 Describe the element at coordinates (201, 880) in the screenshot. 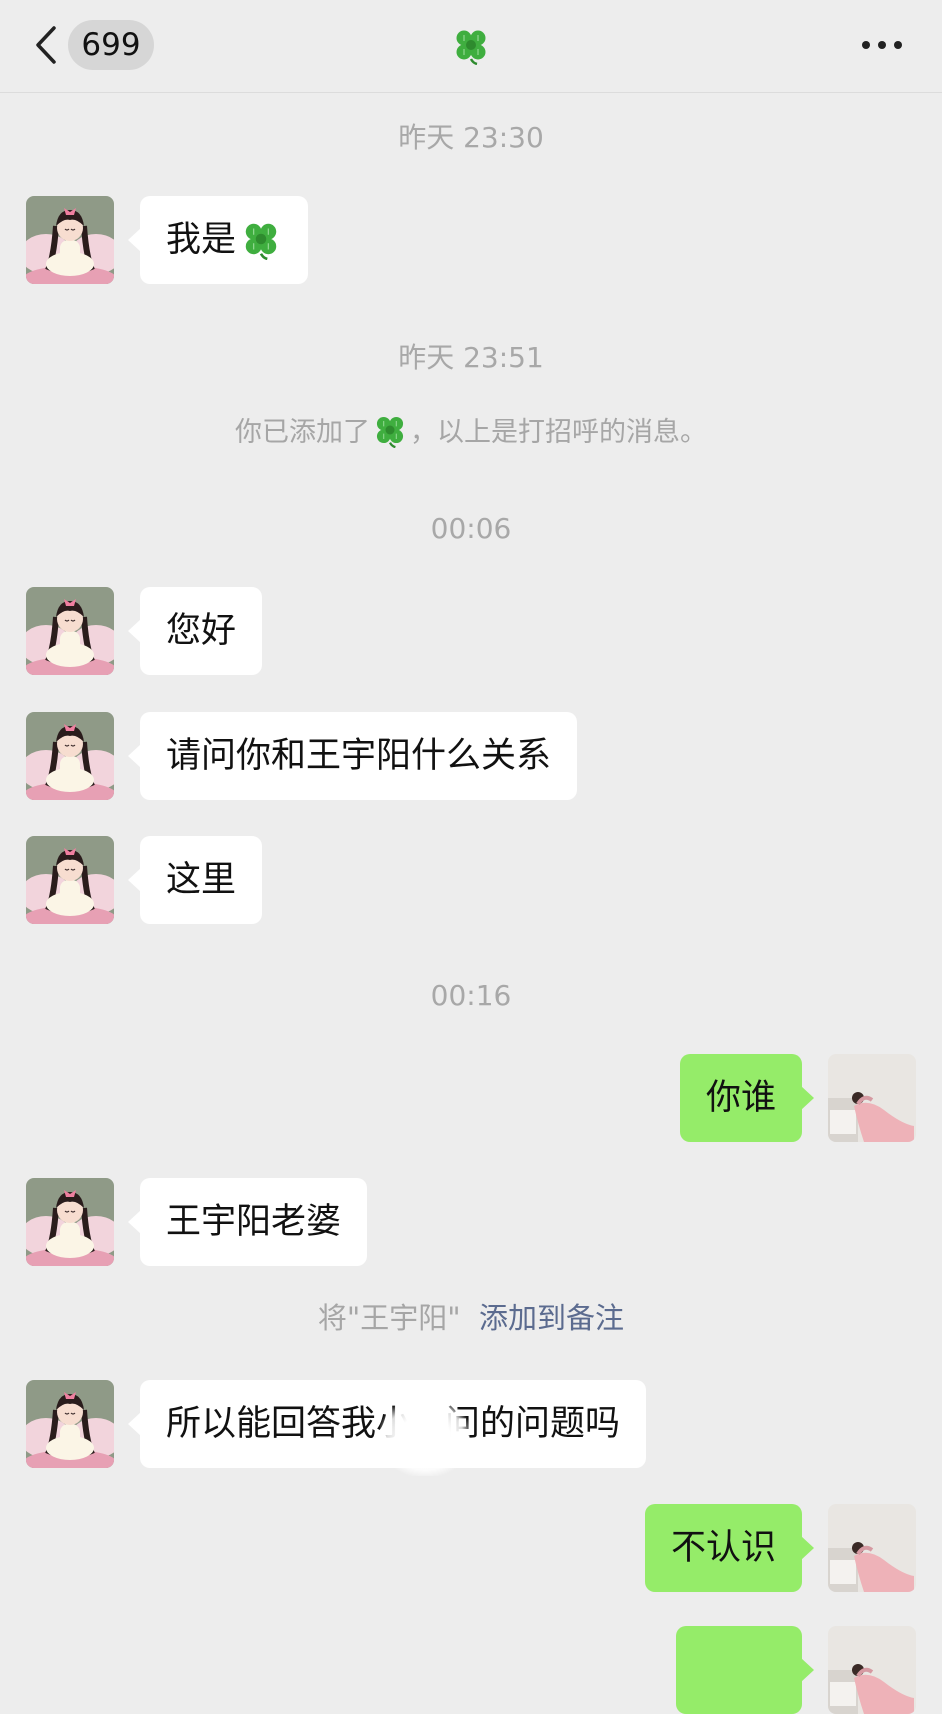

I see `message-text: 这里` at that location.